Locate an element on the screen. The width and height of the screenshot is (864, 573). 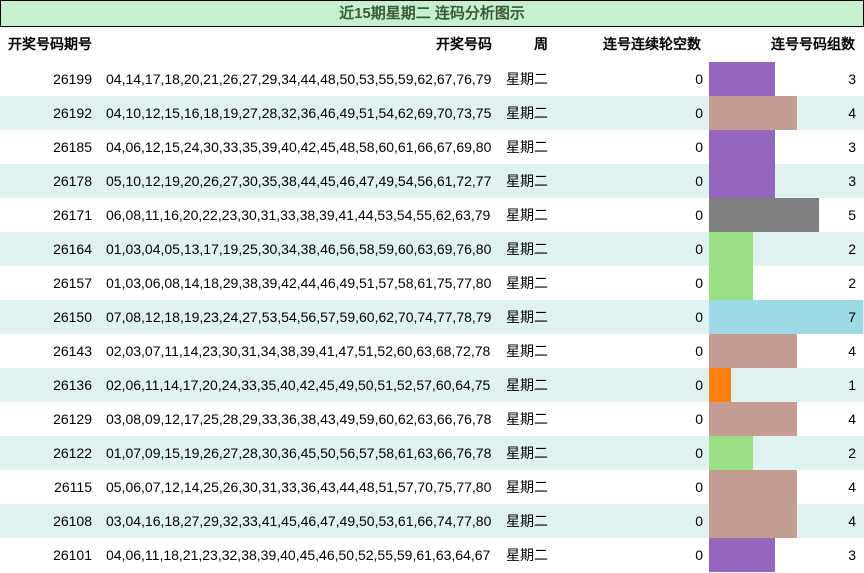
issue-cell: 26185 is located at coordinates (72, 147).